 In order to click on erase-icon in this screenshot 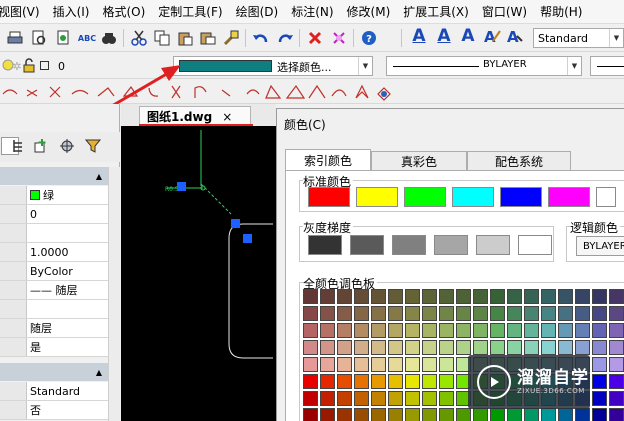, I will do `click(315, 38)`.